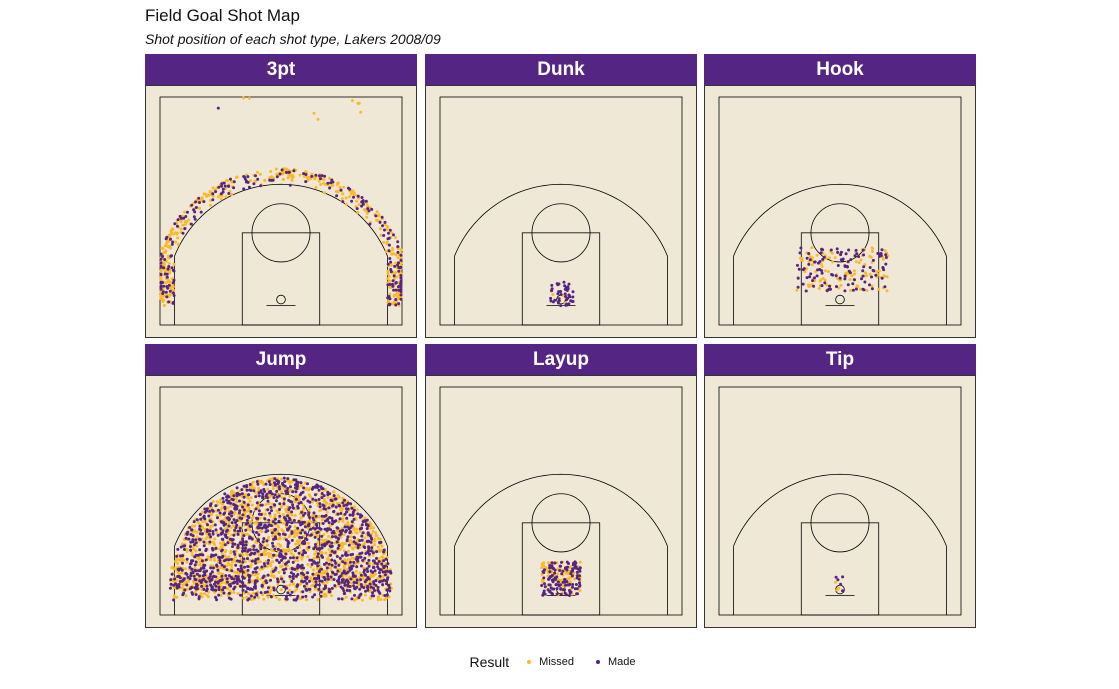 This screenshot has height=689, width=1119. I want to click on legend-title: Result, so click(489, 662).